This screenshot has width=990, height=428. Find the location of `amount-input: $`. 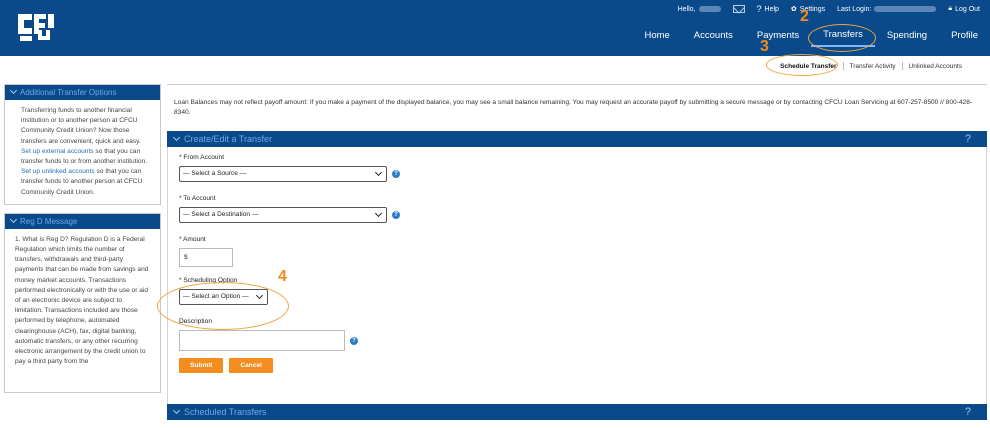

amount-input: $ is located at coordinates (206, 257).